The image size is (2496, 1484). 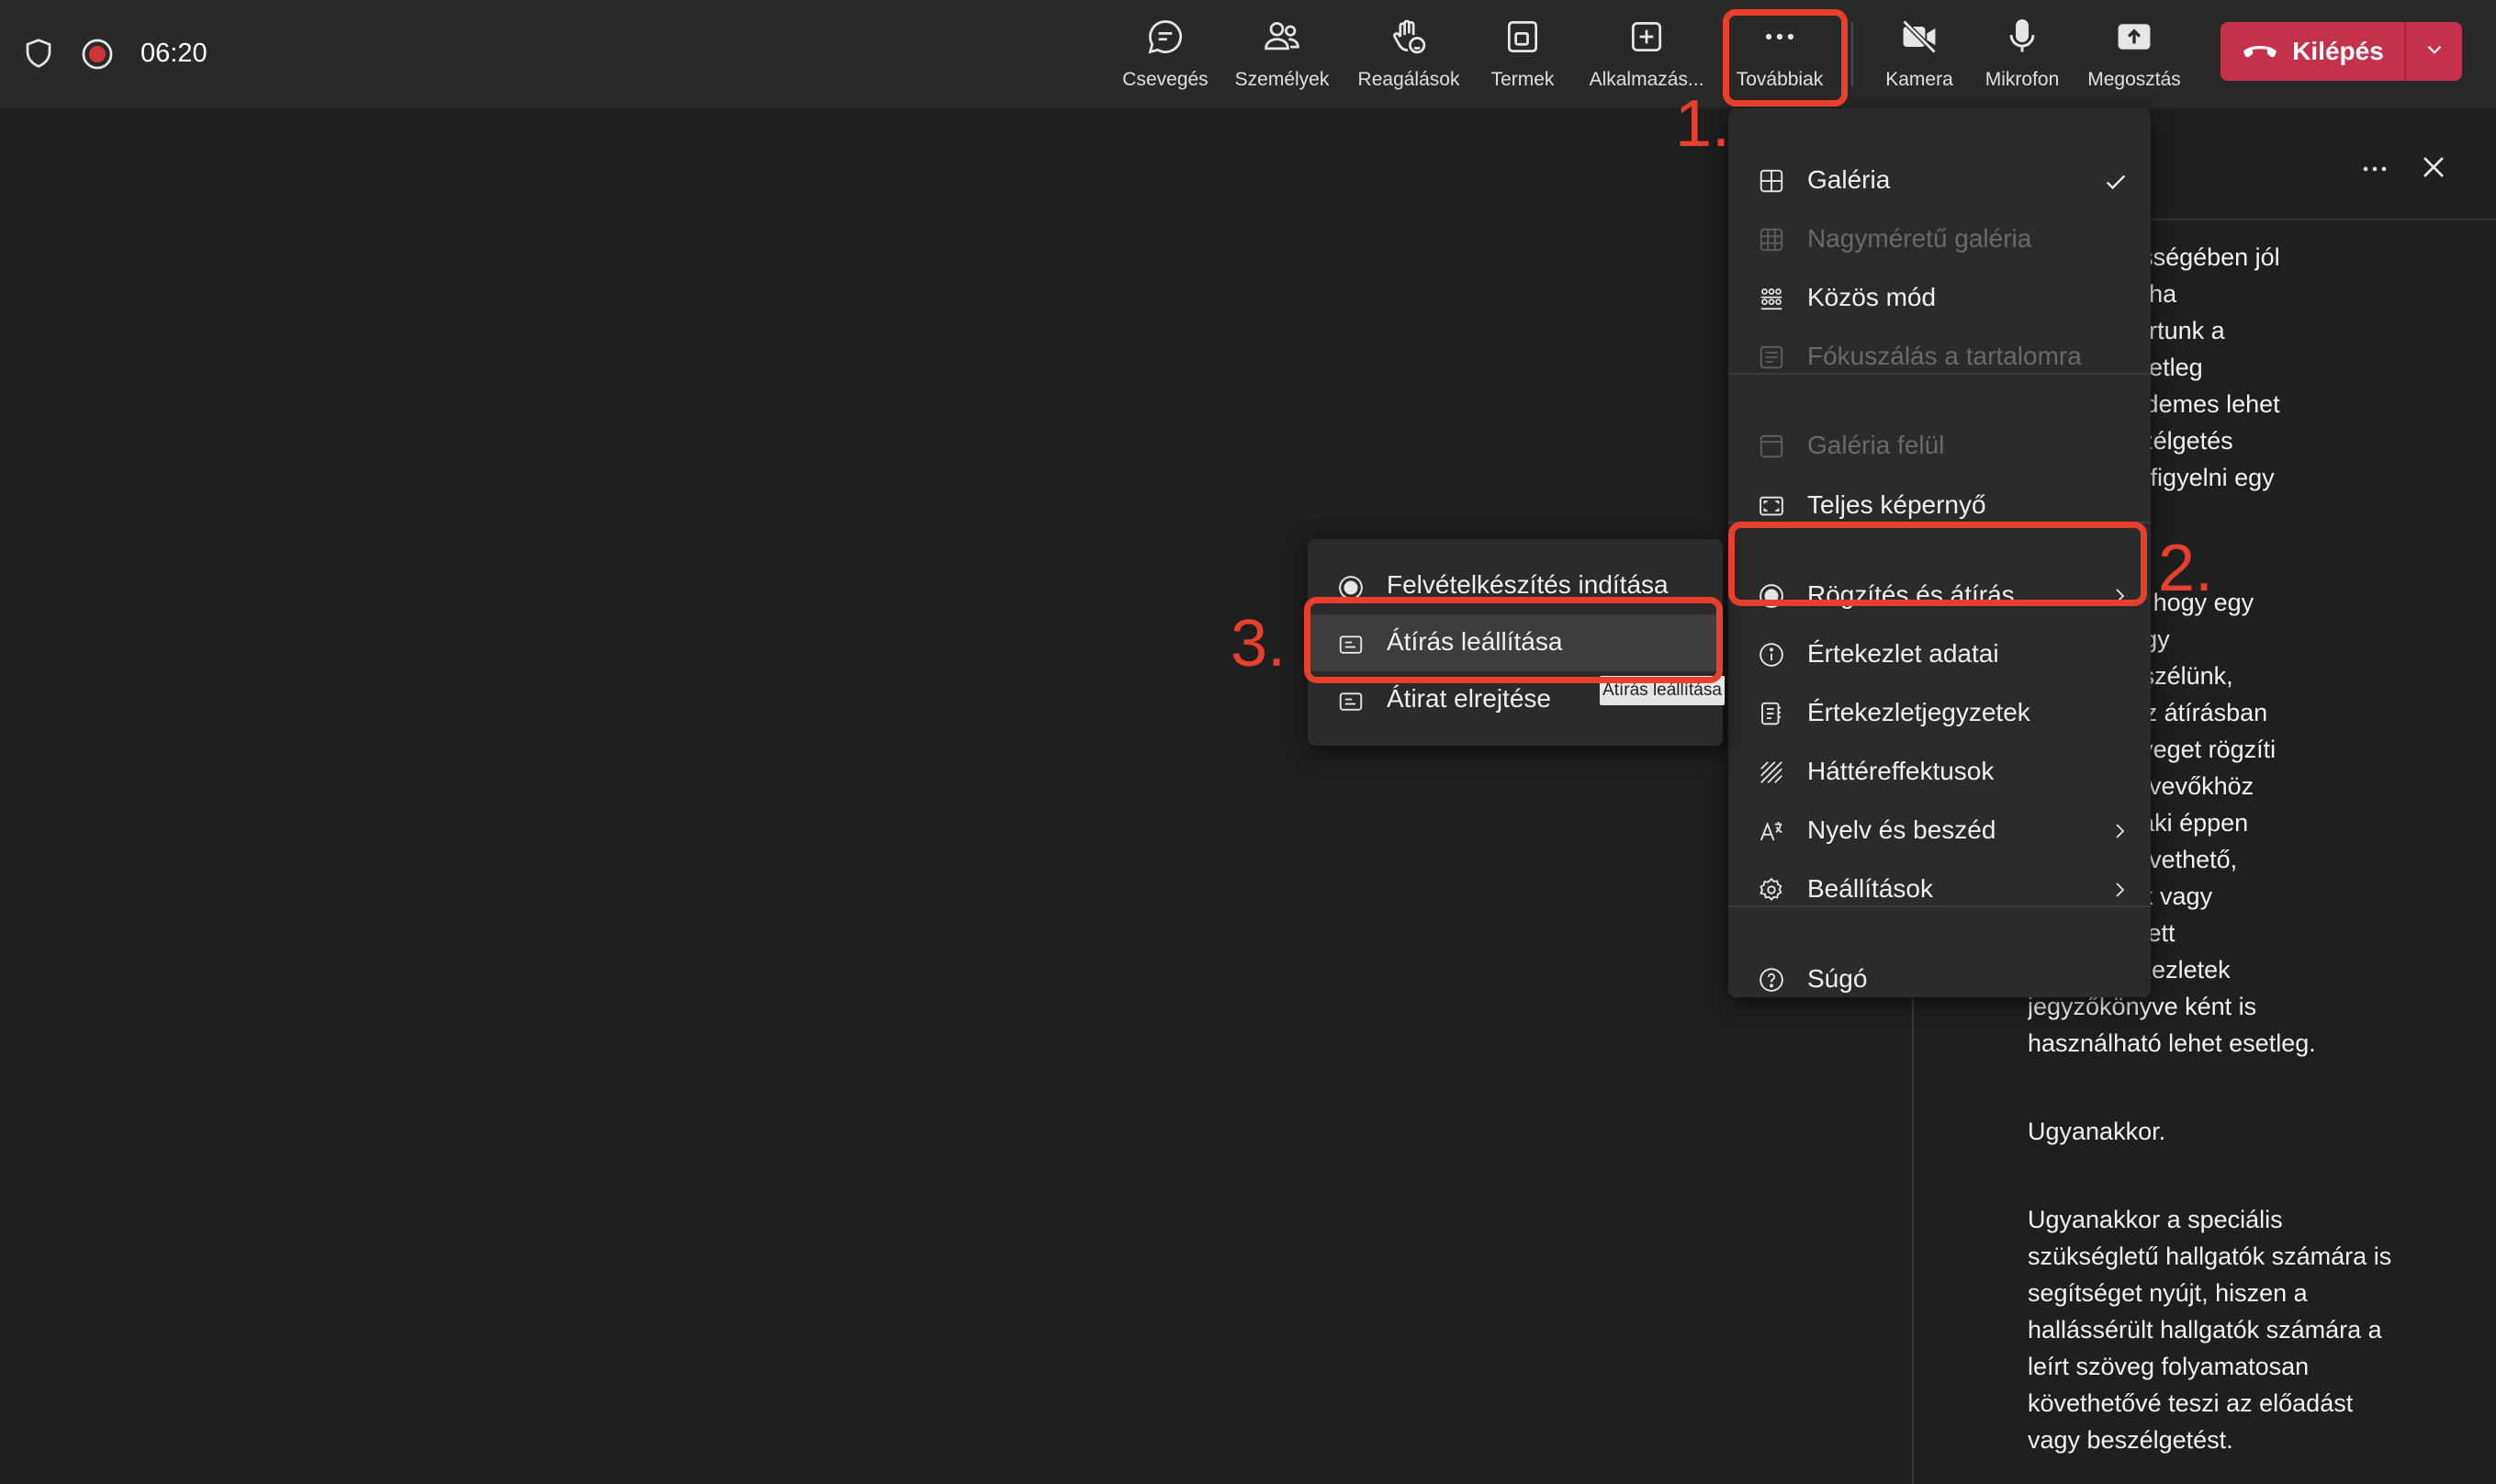 I want to click on menu-item-label: Fókuszálás a tartalomra, so click(x=1945, y=356).